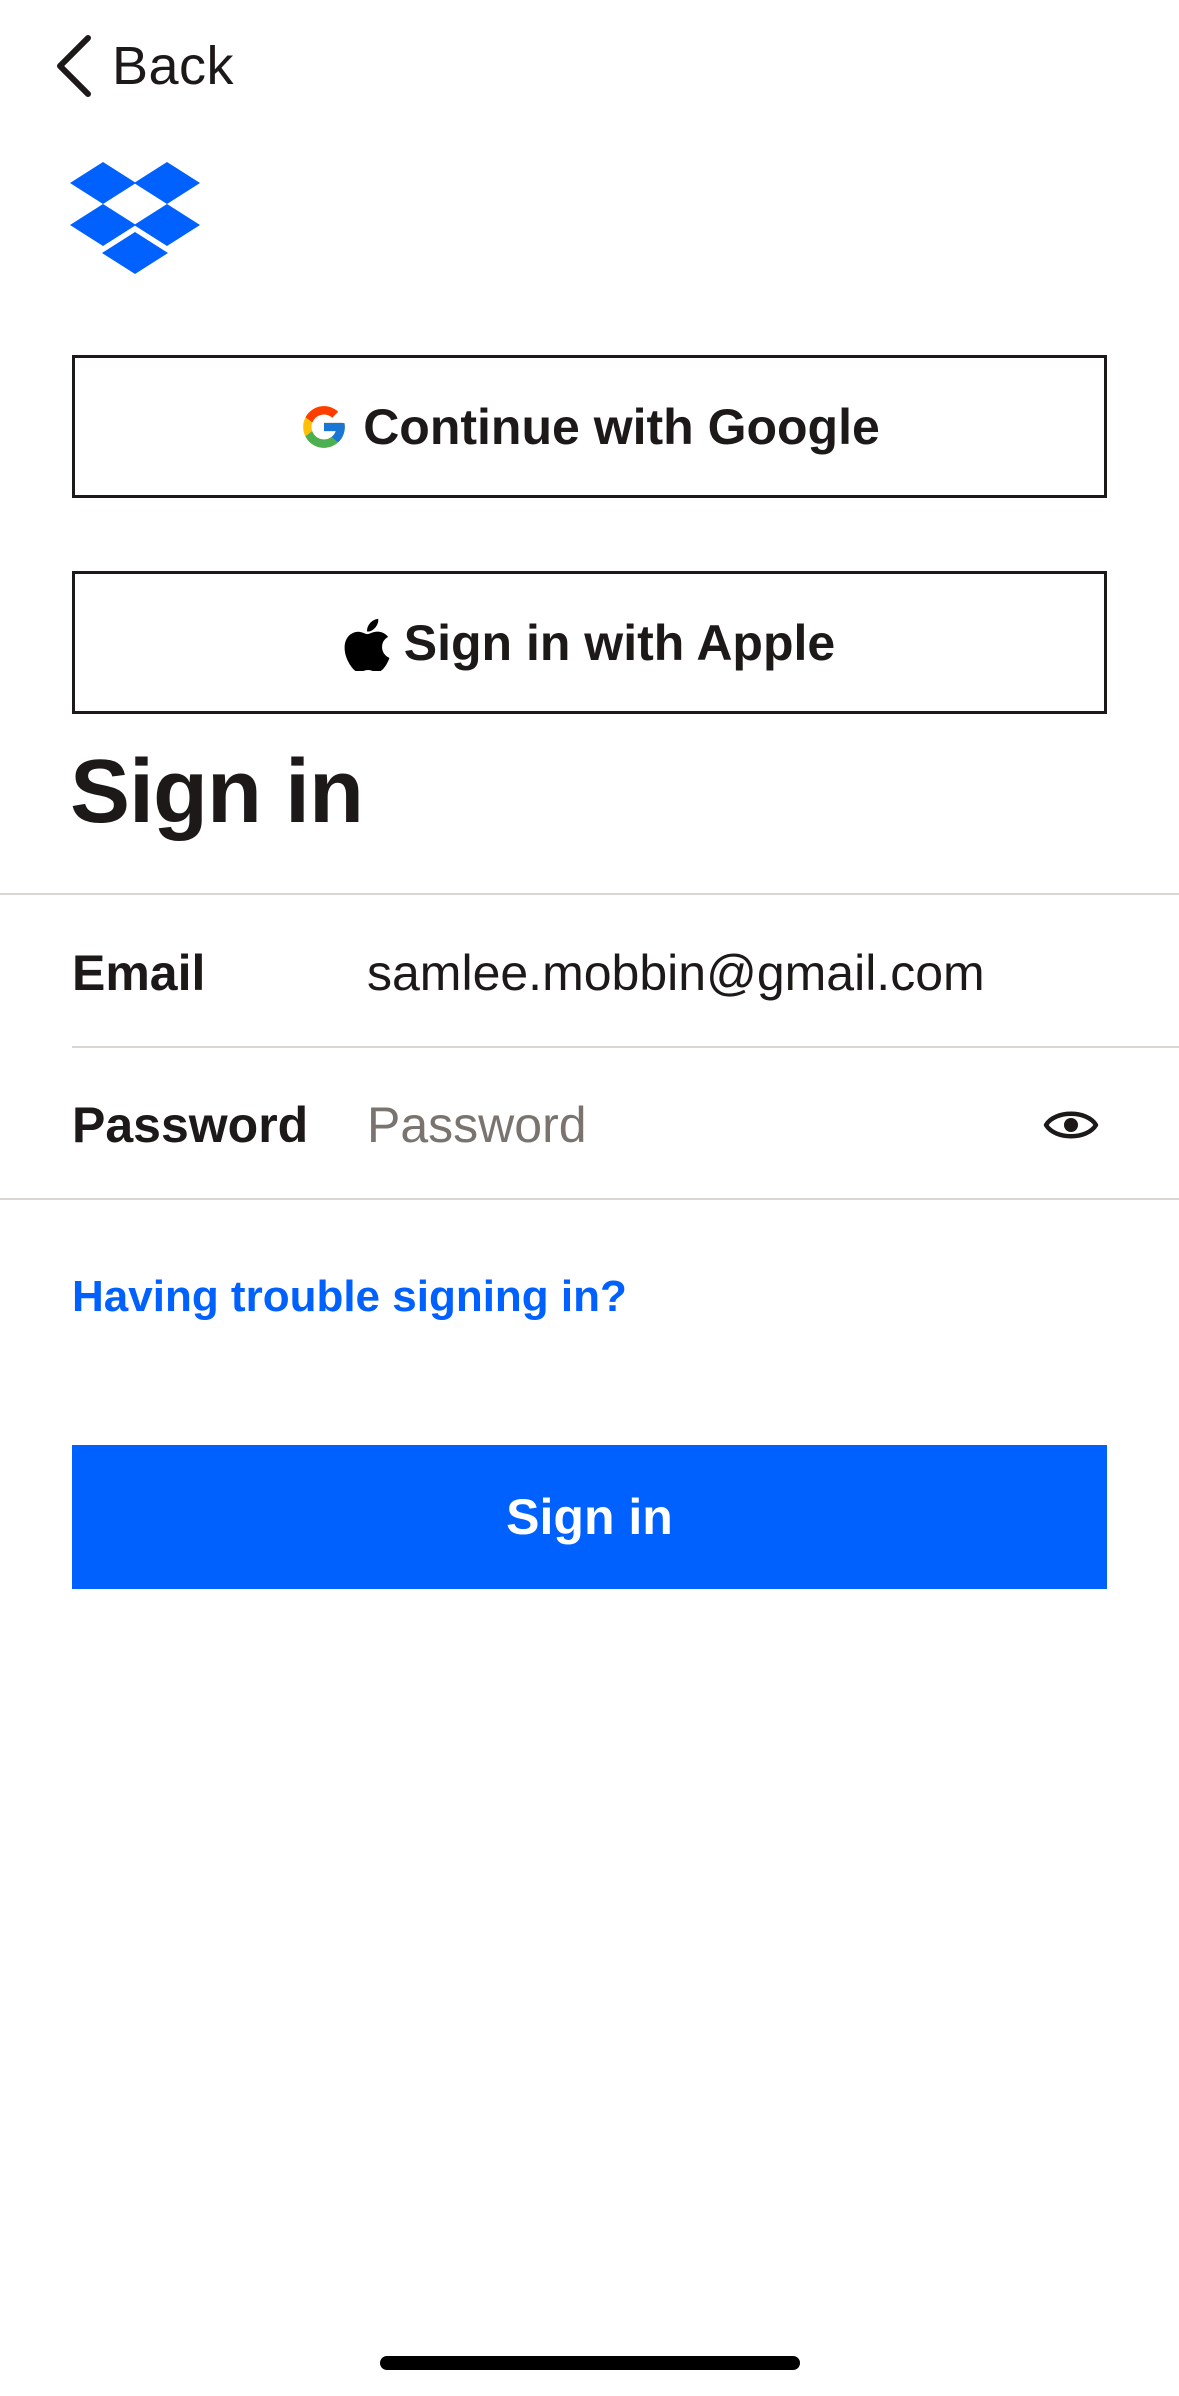 This screenshot has width=1179, height=2396. Describe the element at coordinates (773, 973) in the screenshot. I see `email-field` at that location.